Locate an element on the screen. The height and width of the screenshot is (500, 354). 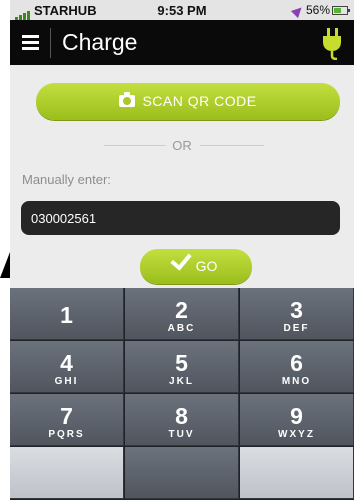
side-arrow-decoration is located at coordinates (5, 265).